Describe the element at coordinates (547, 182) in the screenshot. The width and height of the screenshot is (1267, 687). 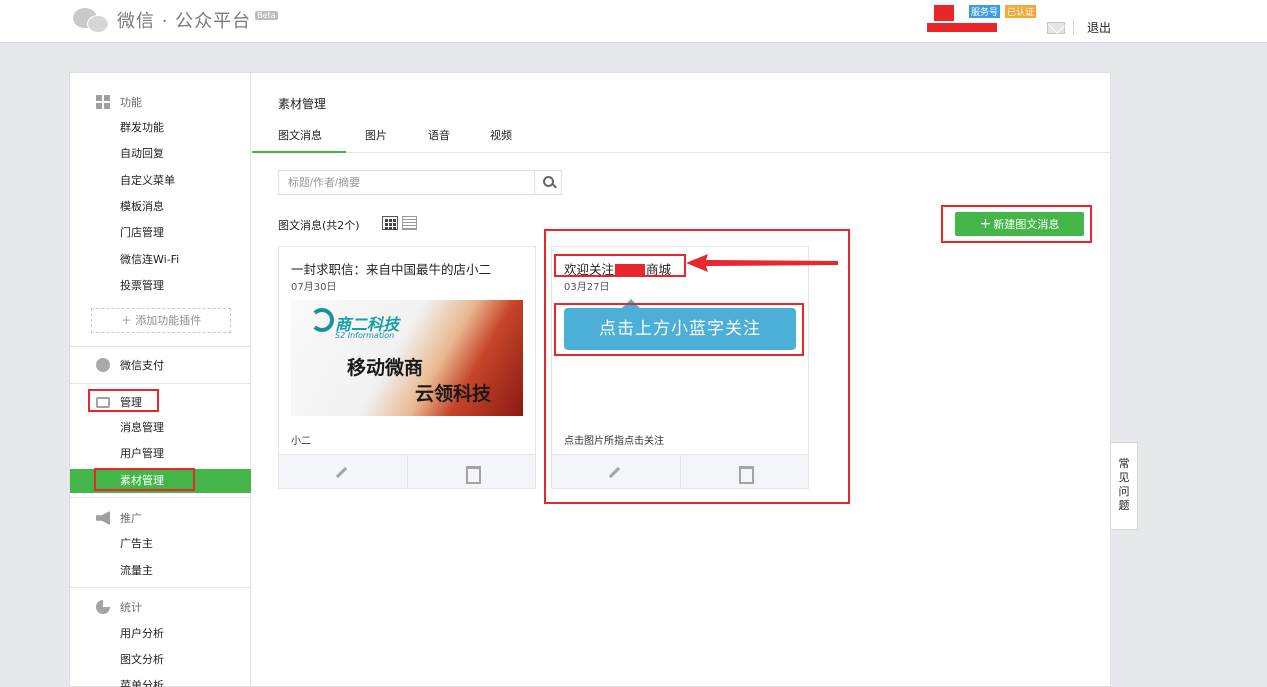
I see `search-icon` at that location.